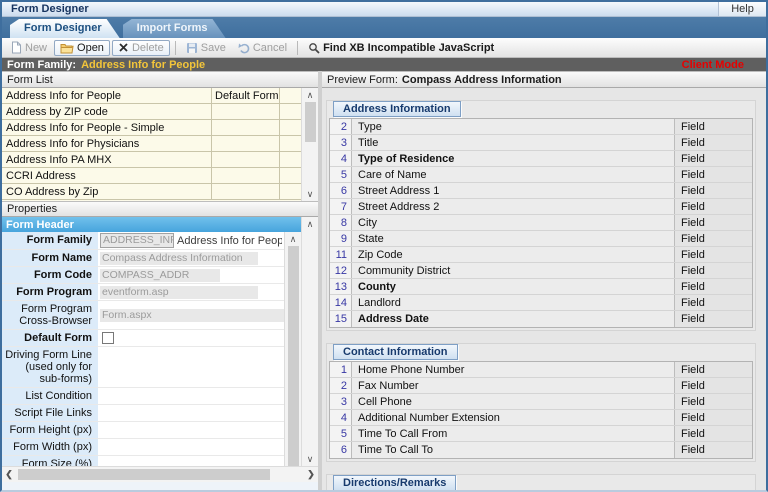  I want to click on toolbar-button-delete: Delete, so click(140, 47).